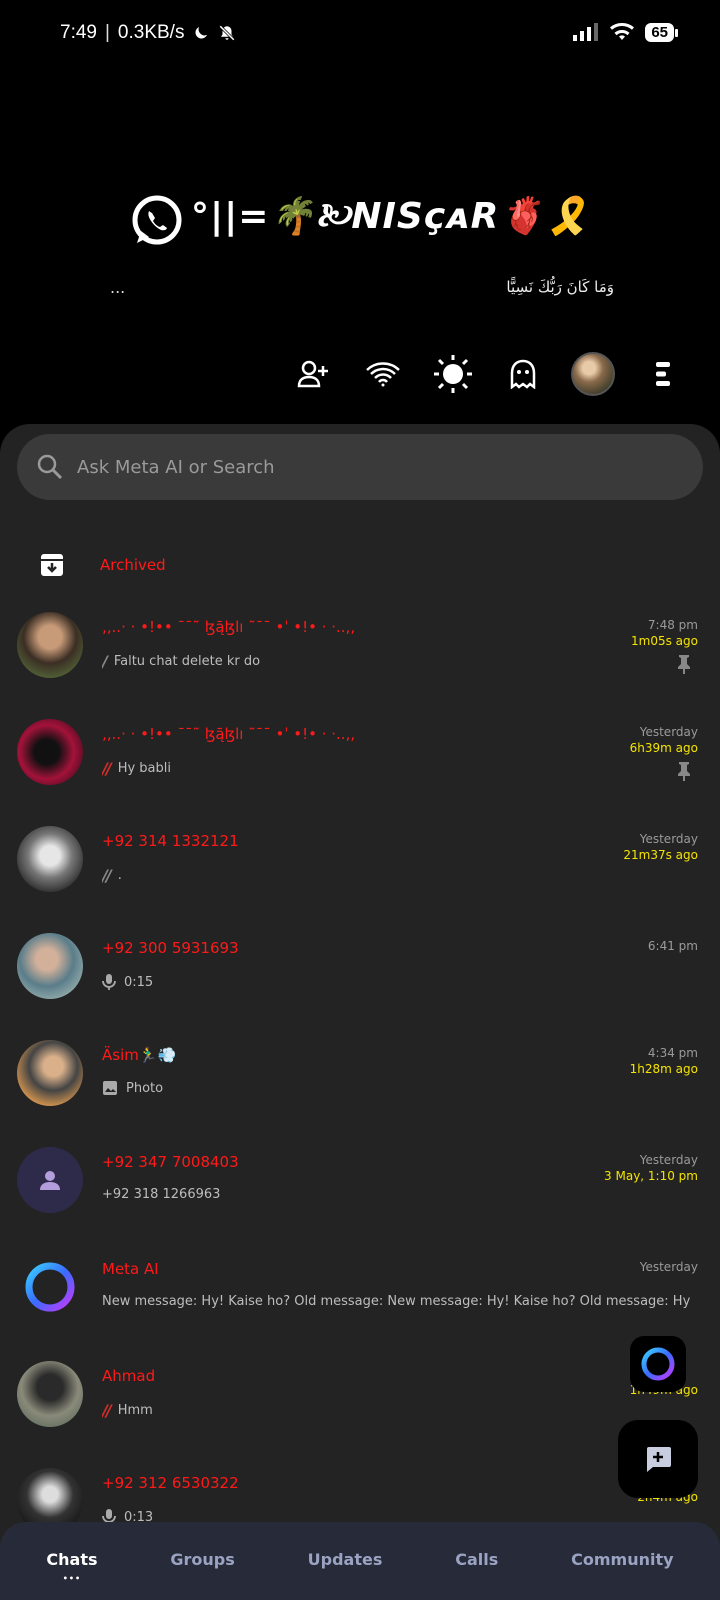  Describe the element at coordinates (660, 855) in the screenshot. I see `last-seen-ago: 21m37s ago` at that location.